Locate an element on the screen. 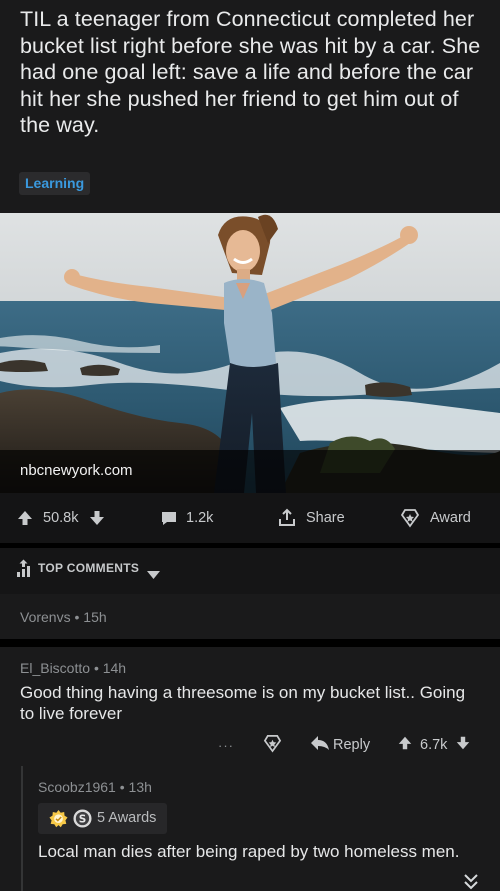 This screenshot has height=891, width=500. thread-line is located at coordinates (22, 828).